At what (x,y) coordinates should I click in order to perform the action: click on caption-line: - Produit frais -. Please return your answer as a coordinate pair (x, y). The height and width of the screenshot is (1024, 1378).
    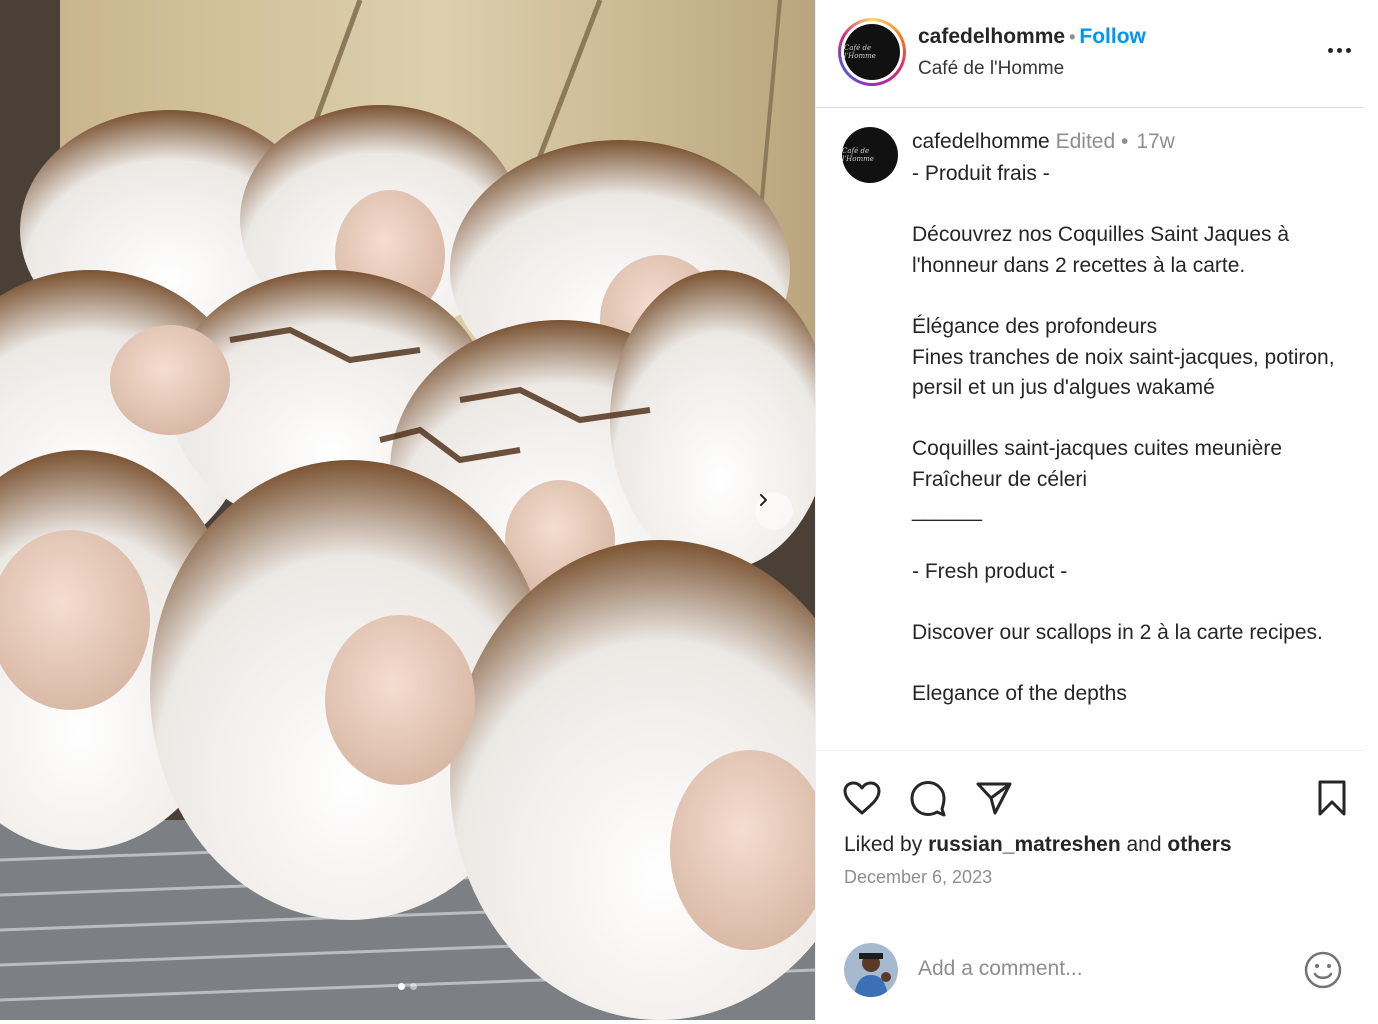
    Looking at the image, I should click on (981, 173).